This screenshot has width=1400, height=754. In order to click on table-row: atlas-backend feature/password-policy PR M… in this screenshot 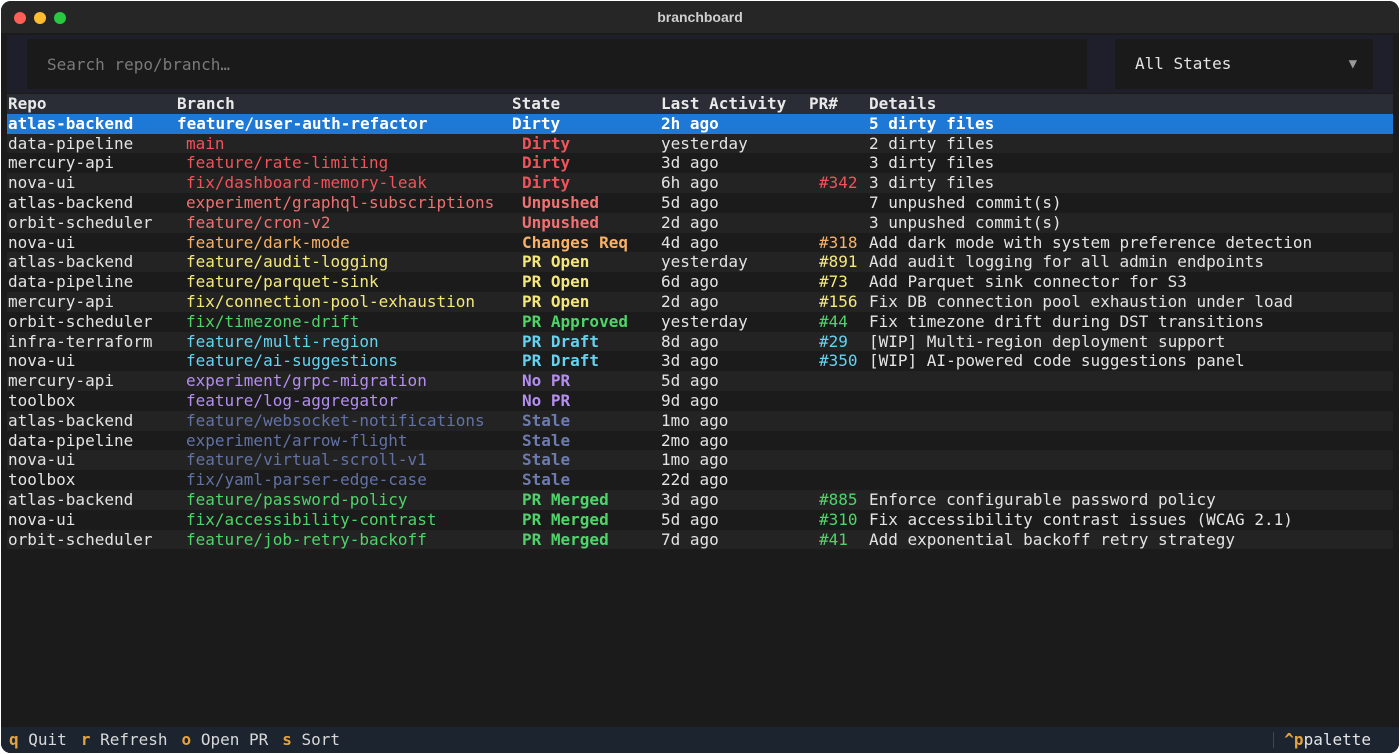, I will do `click(700, 499)`.